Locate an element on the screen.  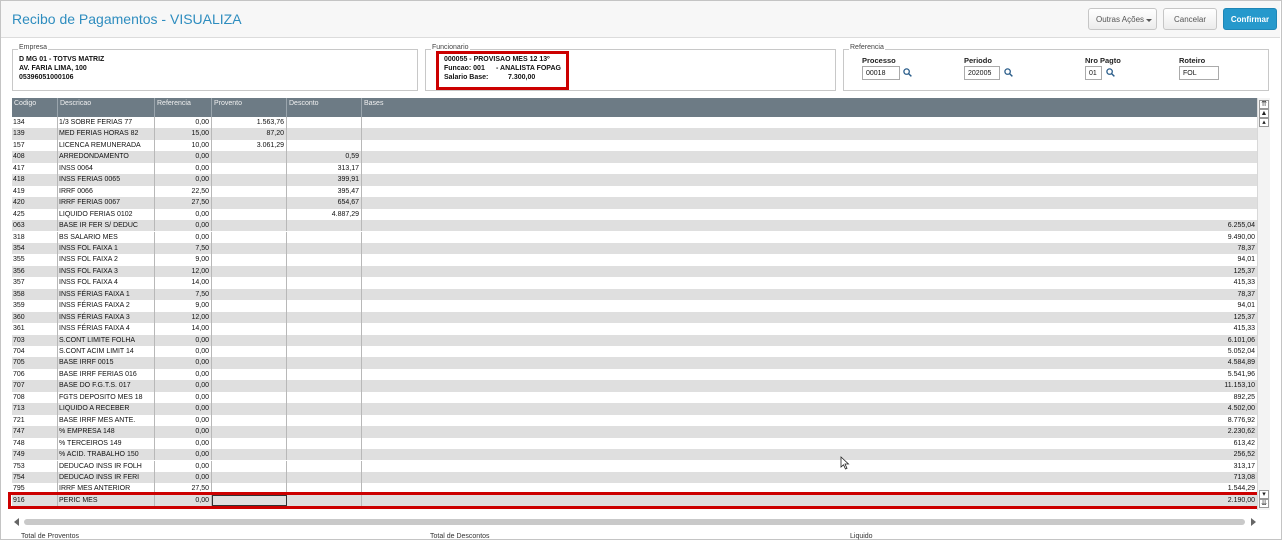
vertical-scrollbar: ⇈ ▲ ▴ ▾ ⇊ is located at coordinates (1263, 304).